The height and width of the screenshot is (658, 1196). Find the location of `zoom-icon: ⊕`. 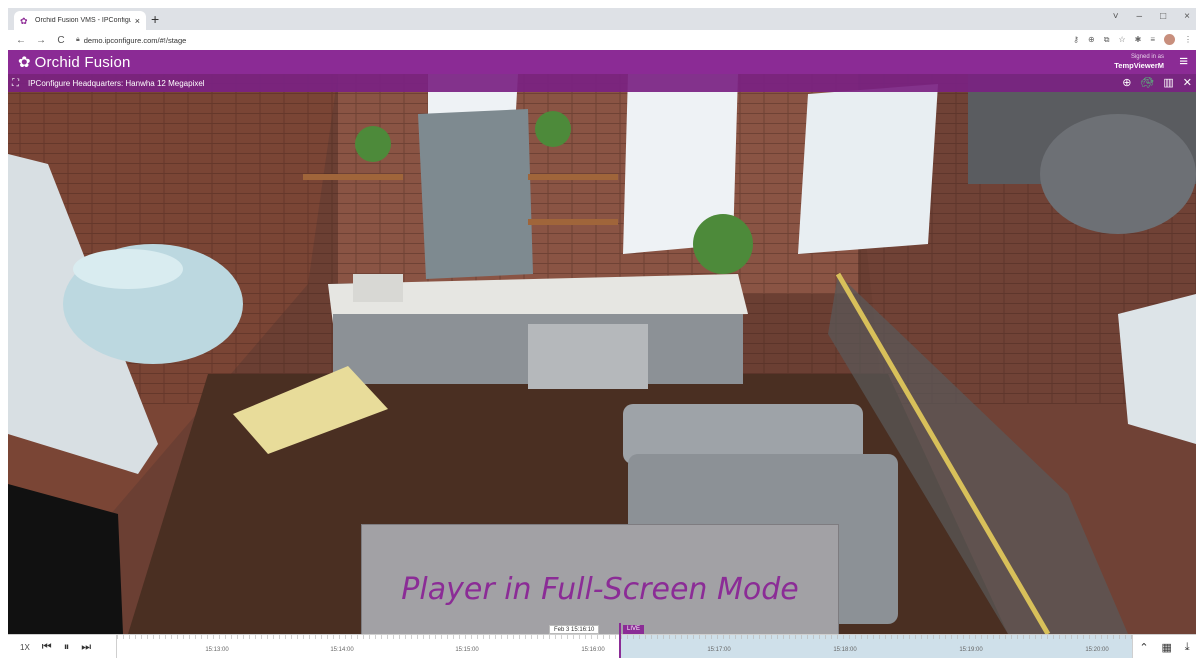

zoom-icon: ⊕ is located at coordinates (1091, 39).